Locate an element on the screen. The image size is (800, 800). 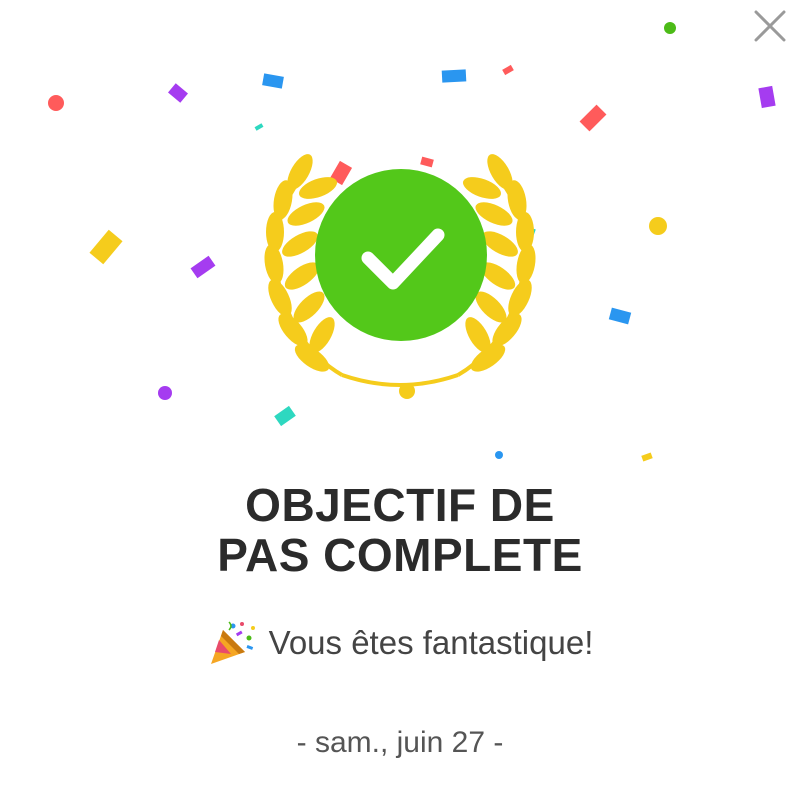
page-title: OBJECTIF DE PAS COMPLETE is located at coordinates (400, 530).